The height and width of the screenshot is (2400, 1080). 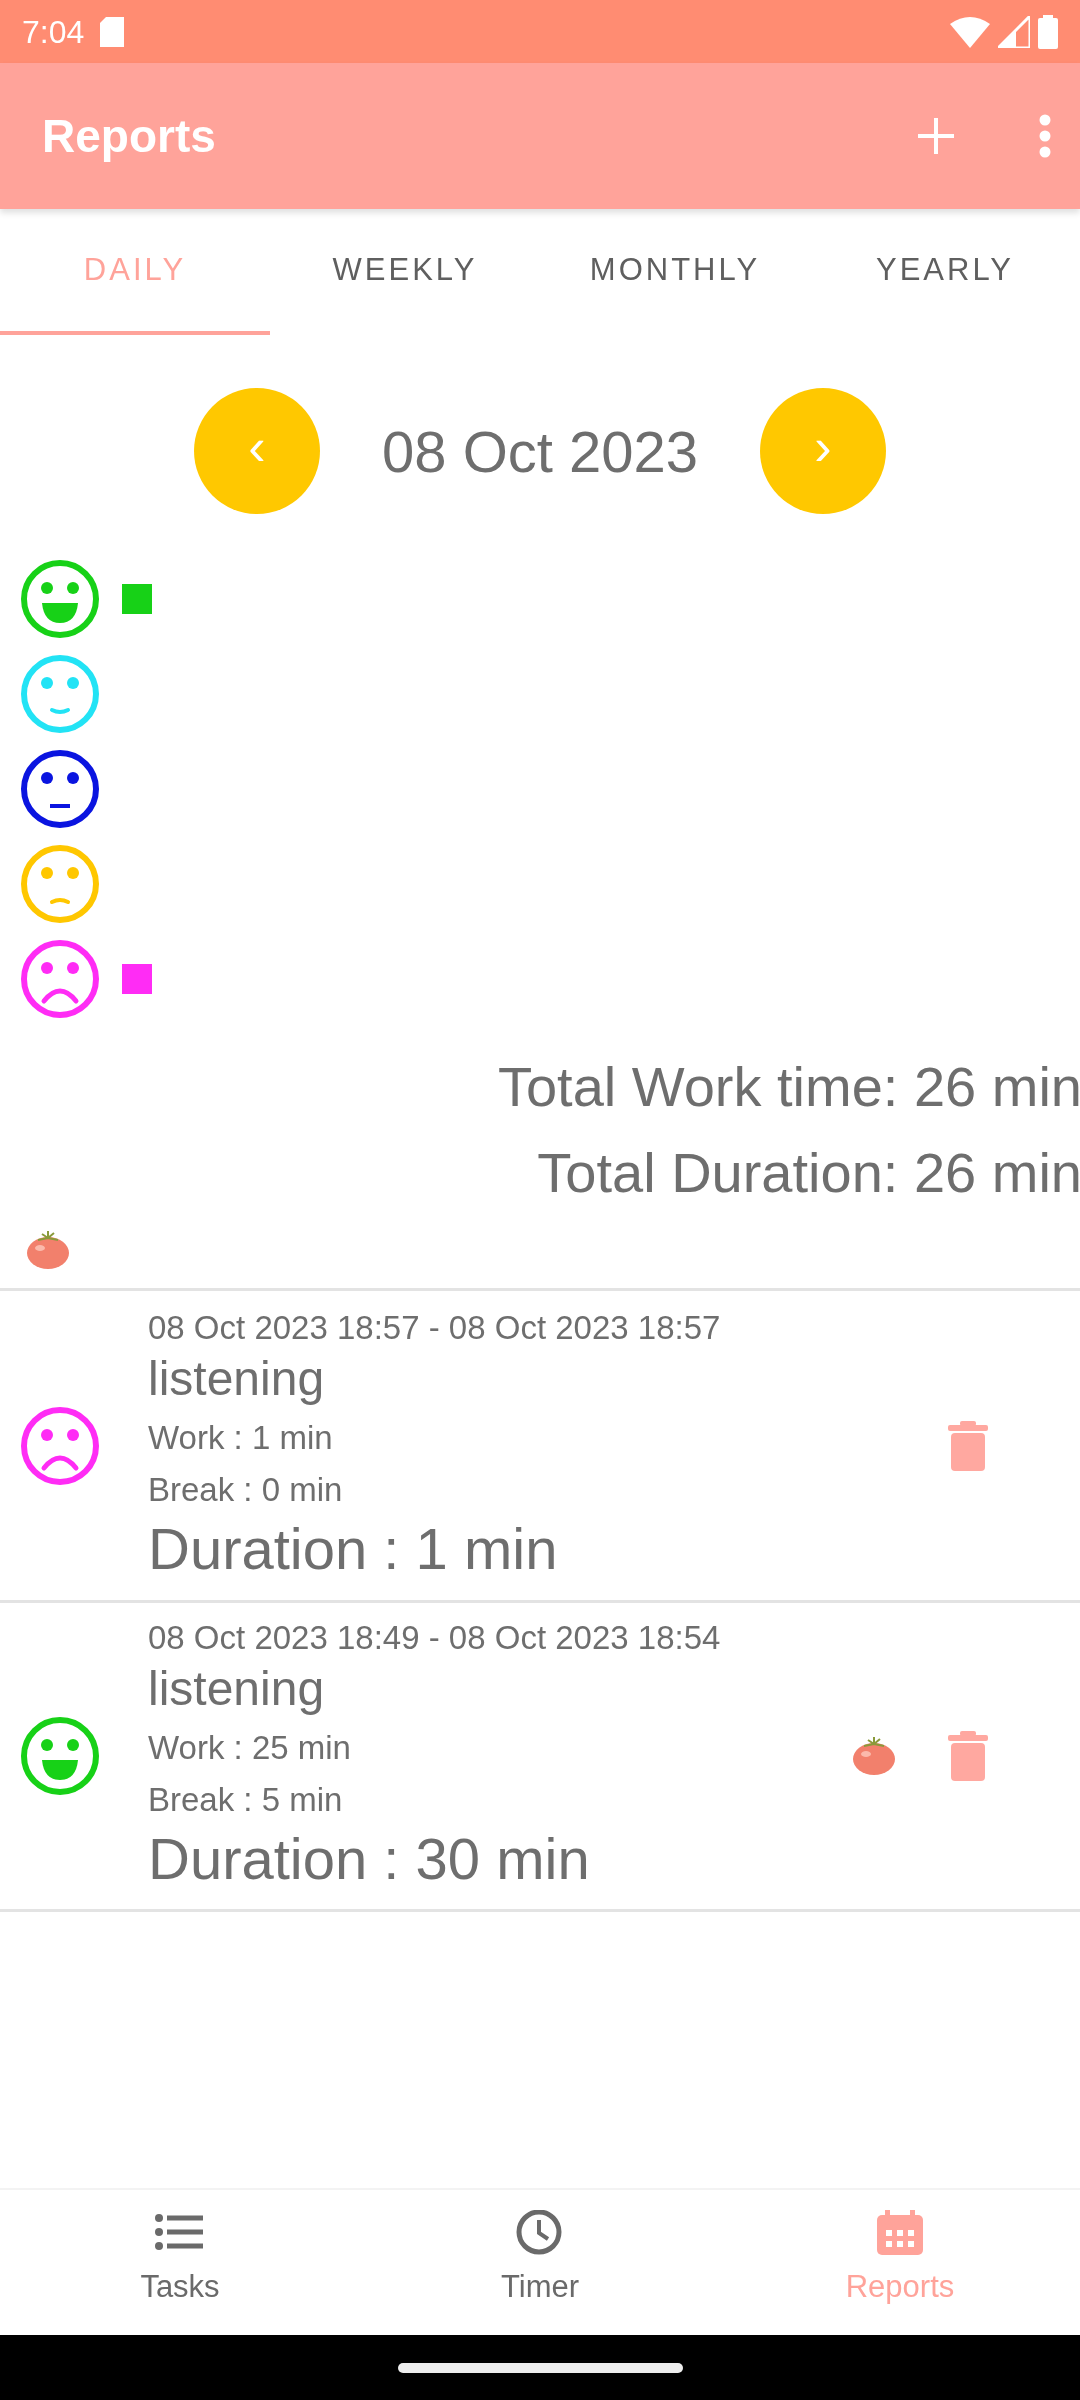 What do you see at coordinates (241, 1437) in the screenshot?
I see `work-time: Work : 1 min` at bounding box center [241, 1437].